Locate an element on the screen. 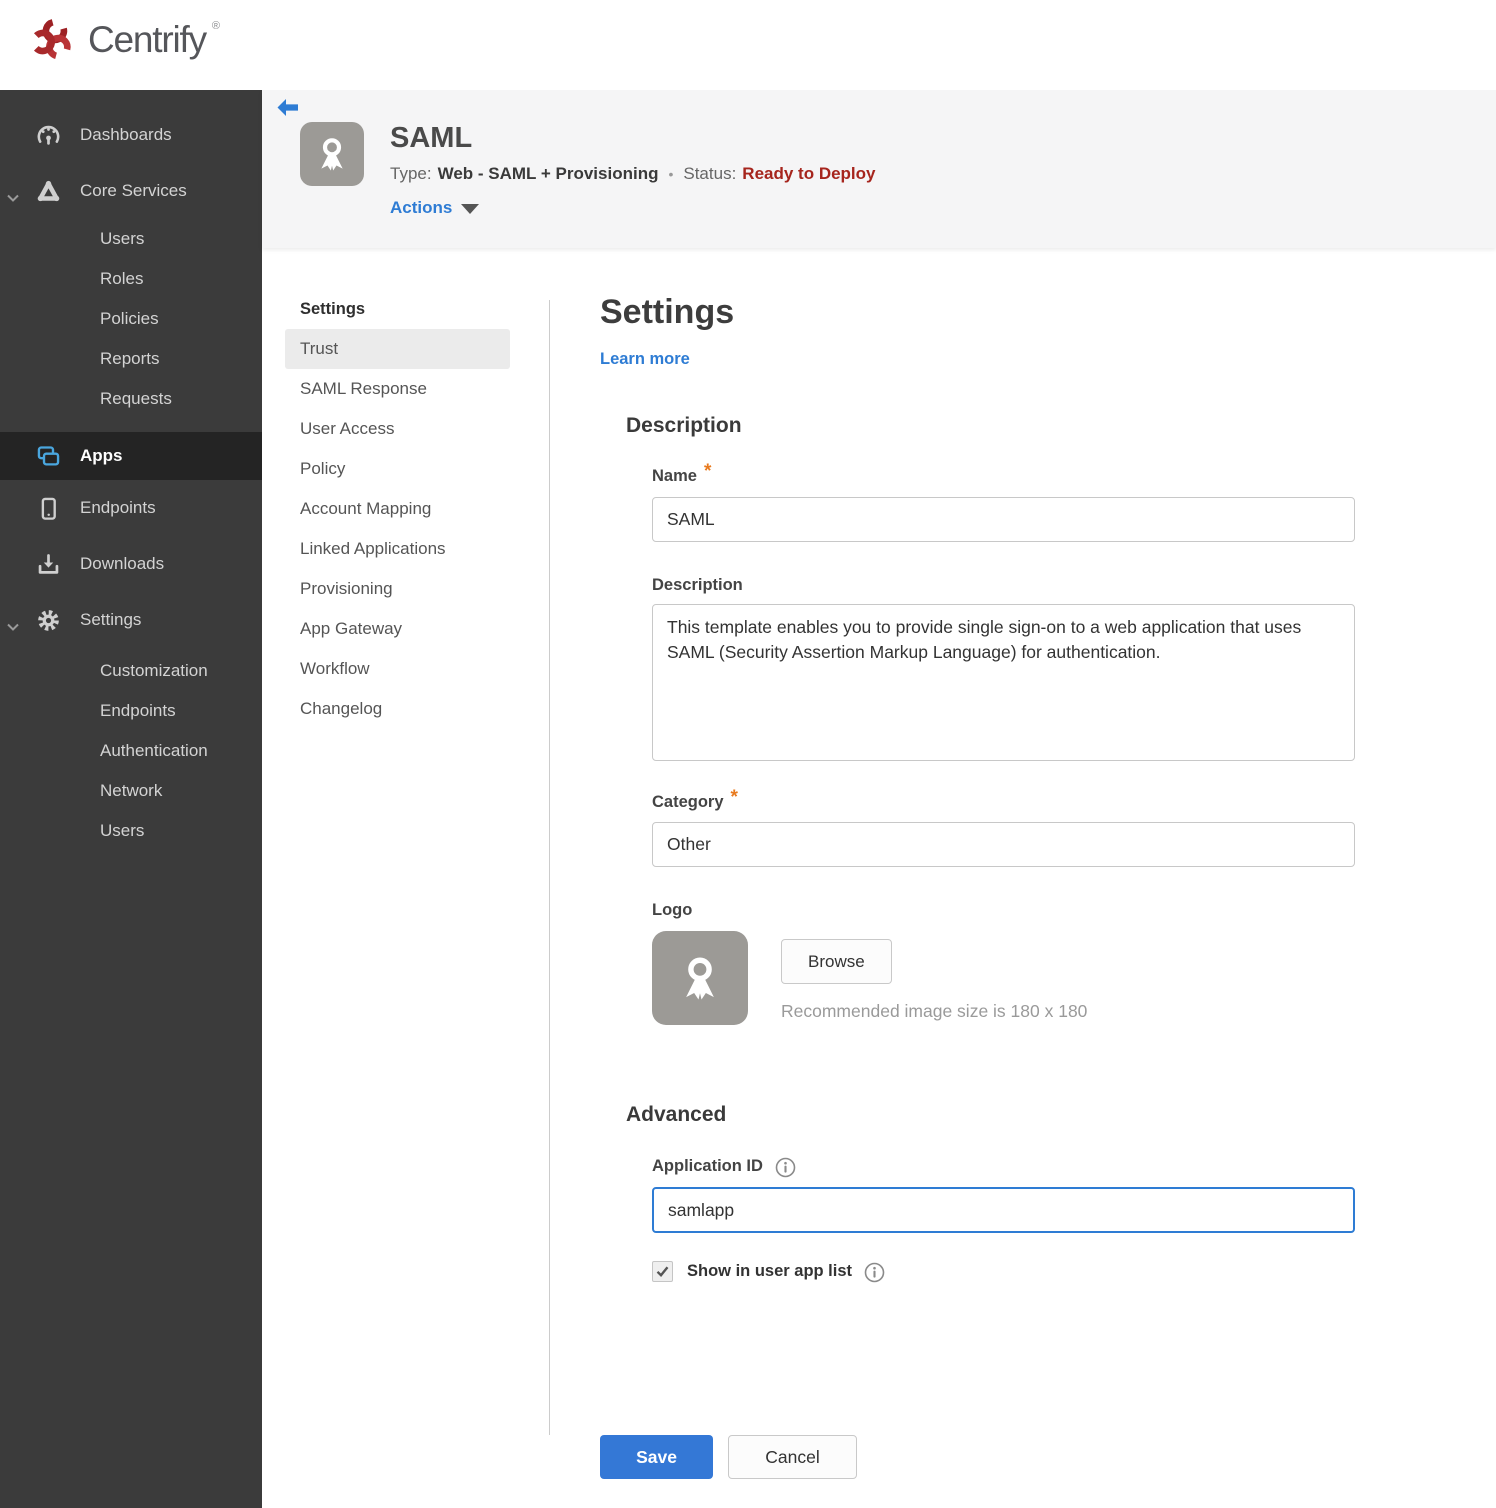  subnav-item-changelog: Changelog is located at coordinates (397, 709).